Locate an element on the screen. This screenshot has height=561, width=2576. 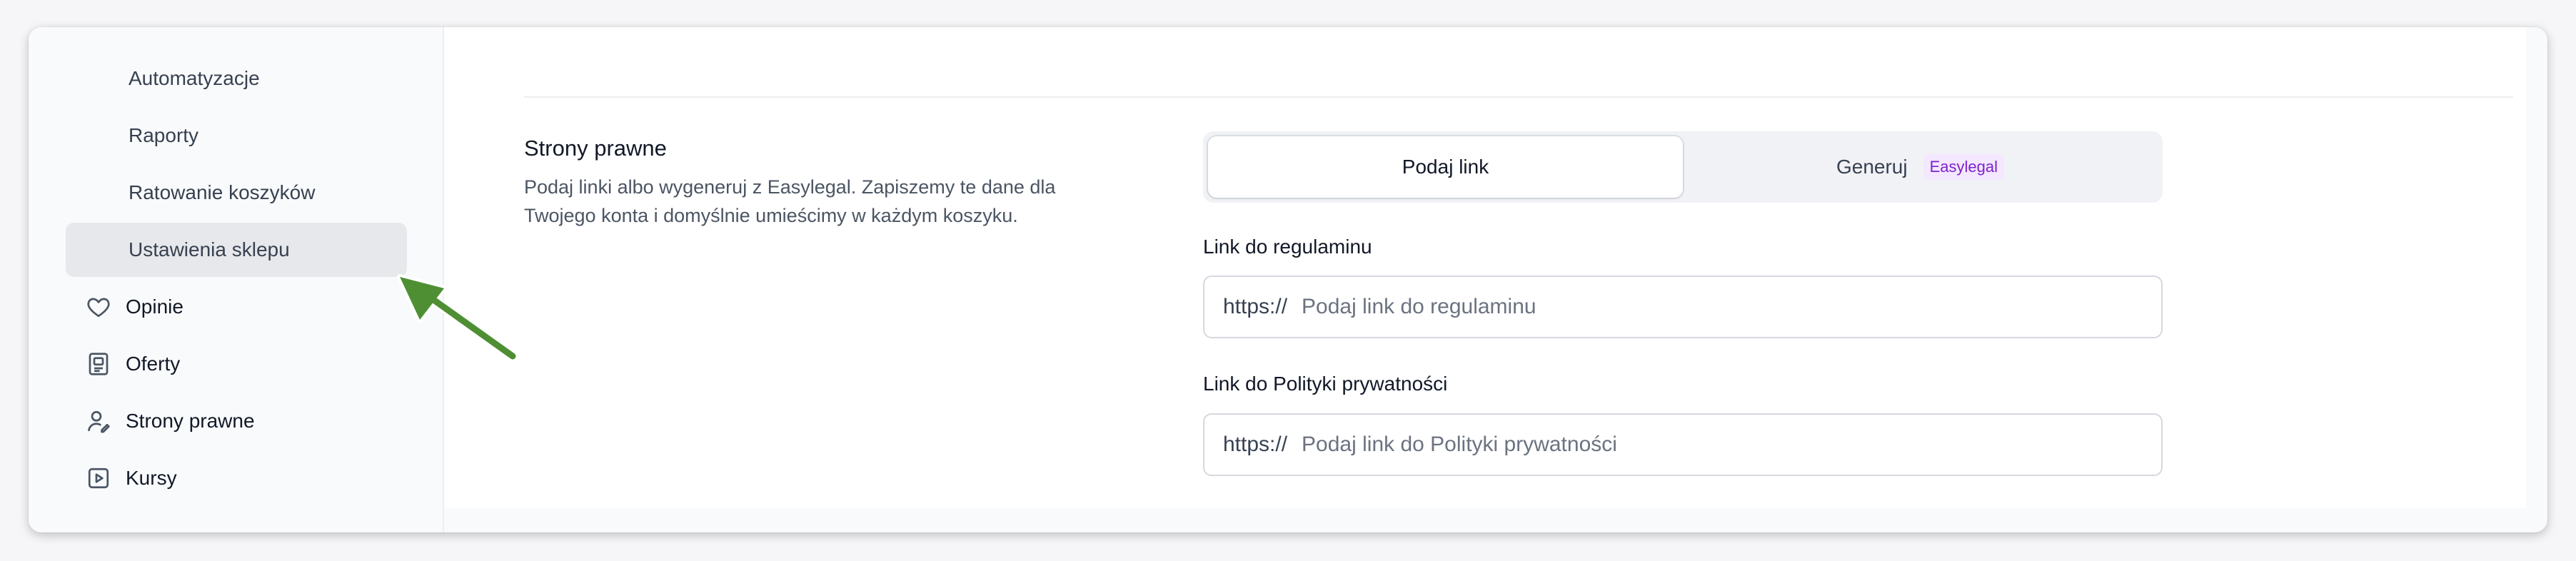
sidebar-item-ratowanie-koszykow: Ratowanie koszyków is located at coordinates (237, 193).